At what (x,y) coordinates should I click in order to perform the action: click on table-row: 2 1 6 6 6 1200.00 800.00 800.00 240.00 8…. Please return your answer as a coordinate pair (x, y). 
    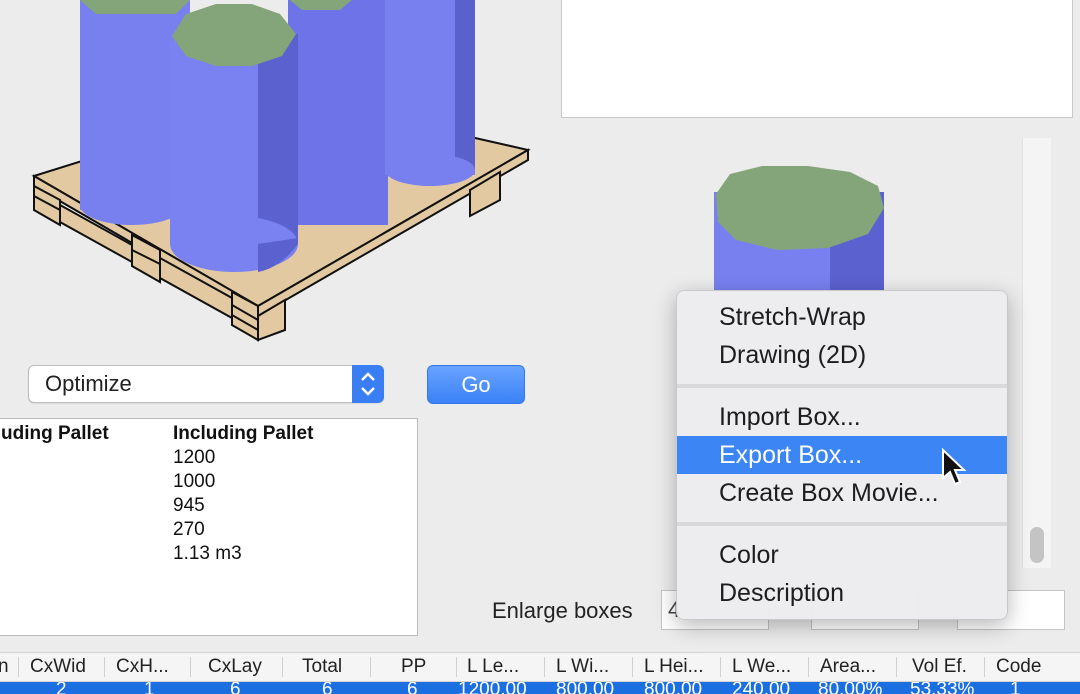
    Looking at the image, I should click on (540, 688).